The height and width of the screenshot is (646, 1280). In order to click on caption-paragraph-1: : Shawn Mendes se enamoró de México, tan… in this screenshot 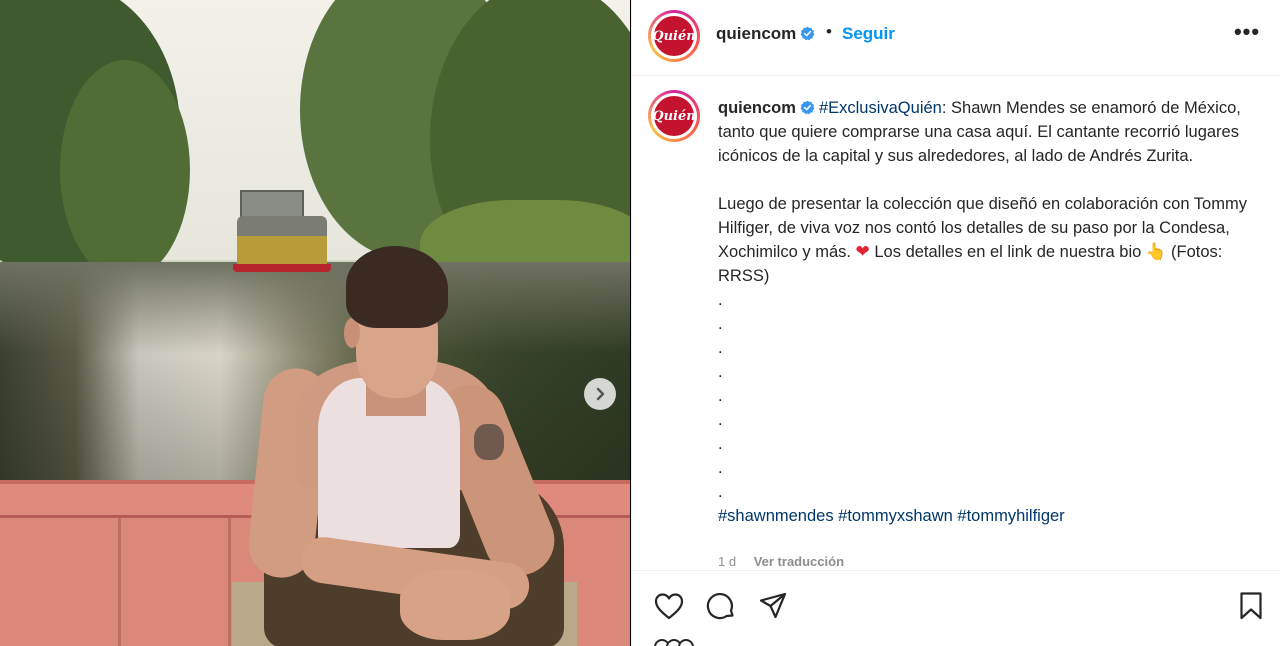, I will do `click(979, 132)`.